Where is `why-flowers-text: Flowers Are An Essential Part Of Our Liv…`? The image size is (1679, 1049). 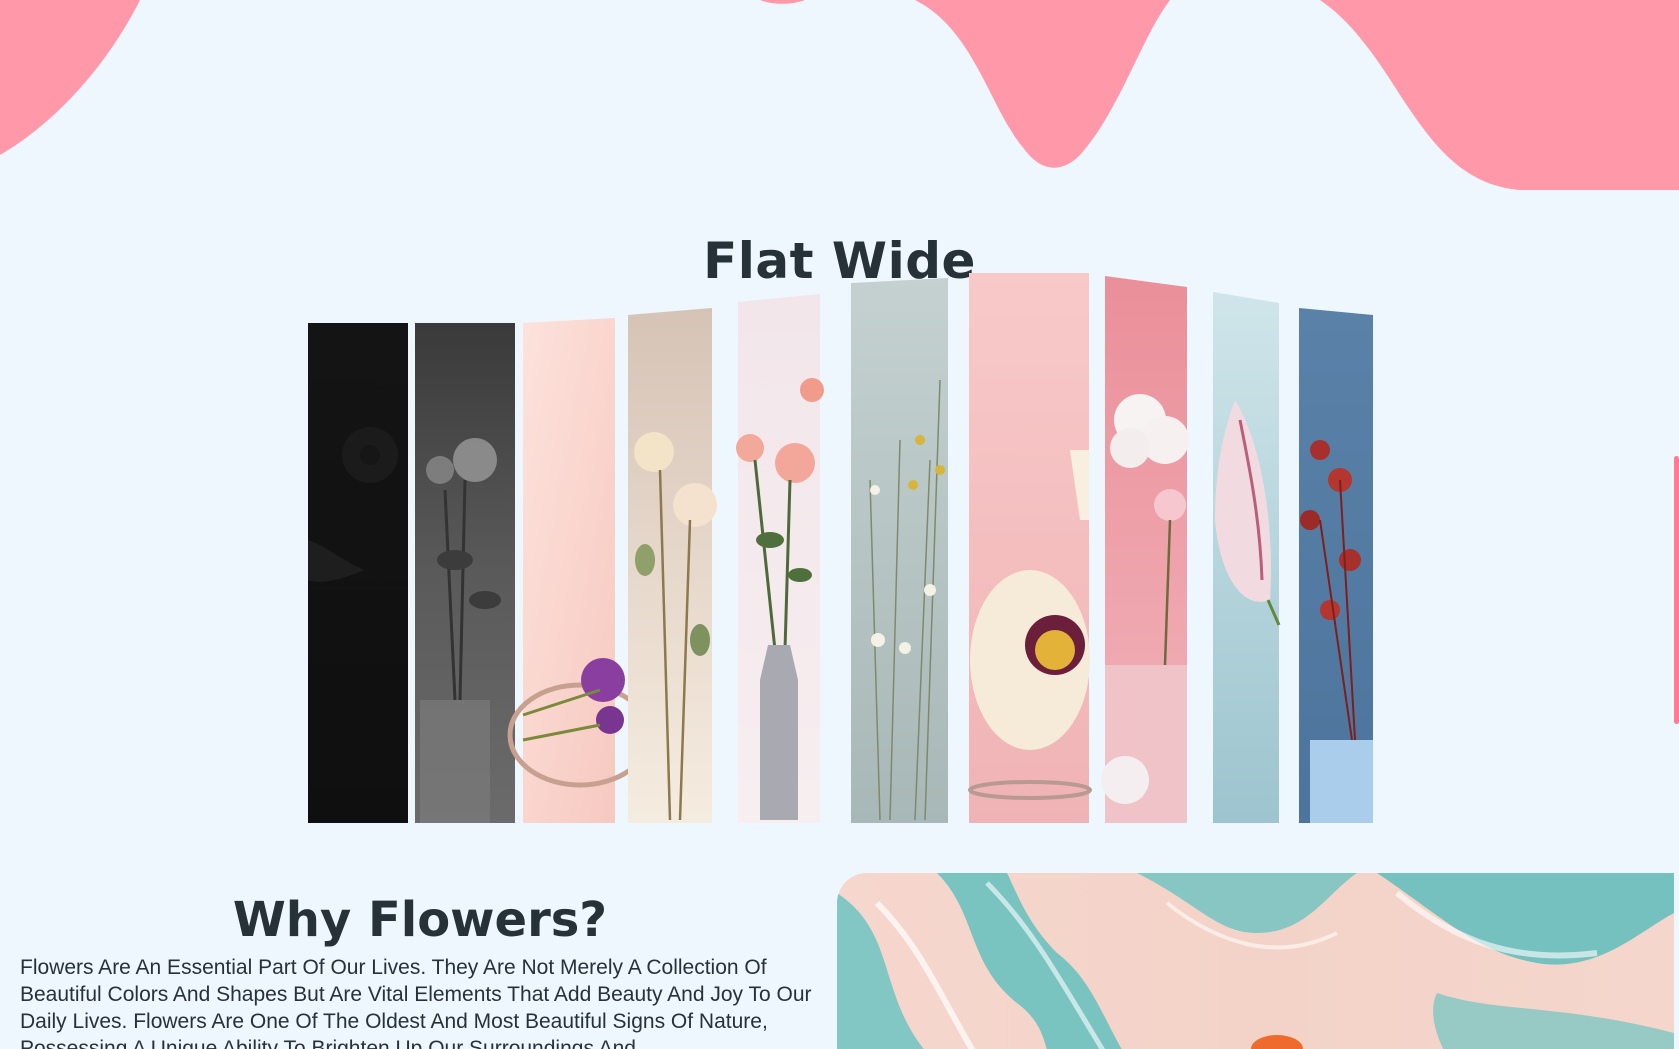 why-flowers-text: Flowers Are An Essential Part Of Our Liv… is located at coordinates (416, 1002).